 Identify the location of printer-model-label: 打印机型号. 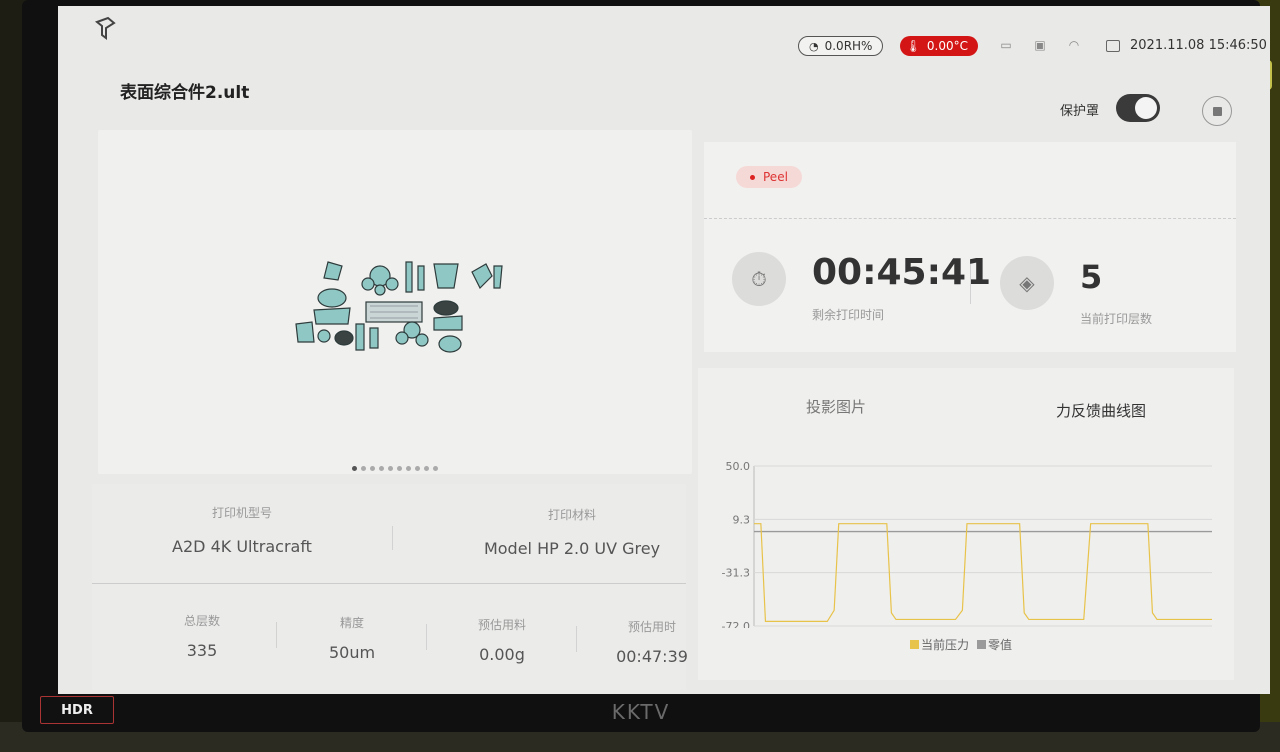
(241, 513).